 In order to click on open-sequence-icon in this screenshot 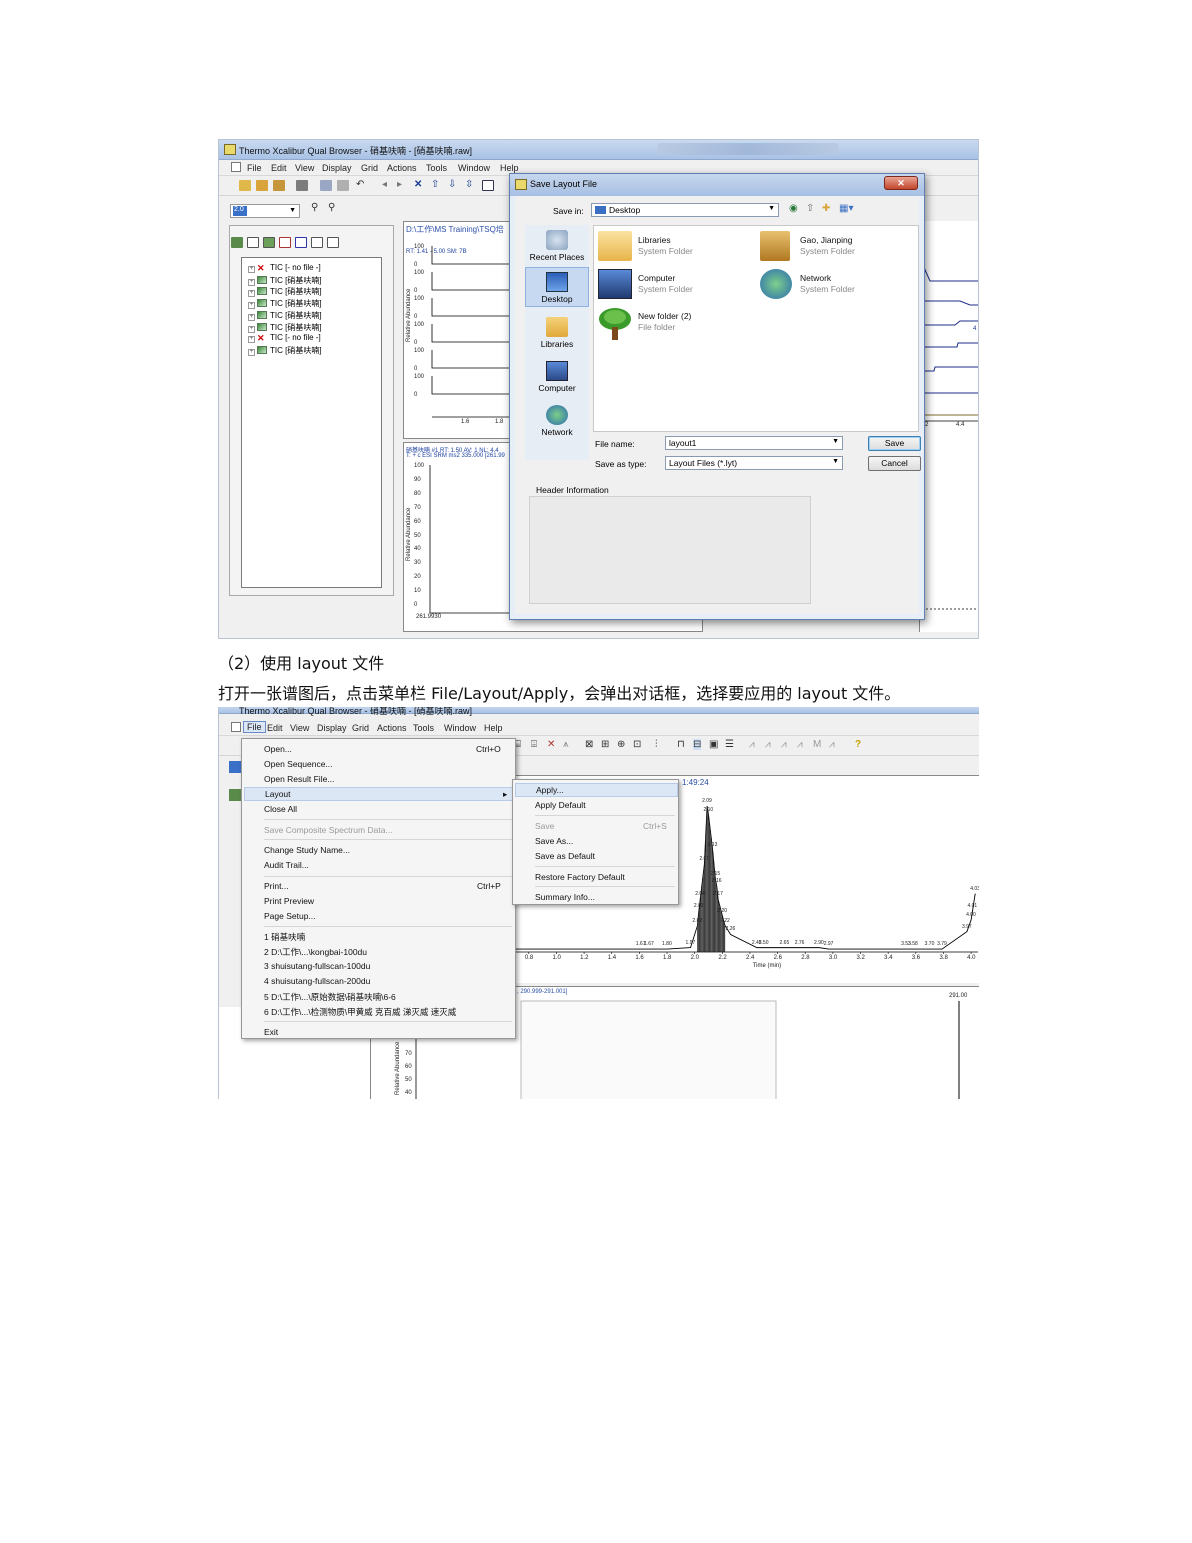, I will do `click(262, 185)`.